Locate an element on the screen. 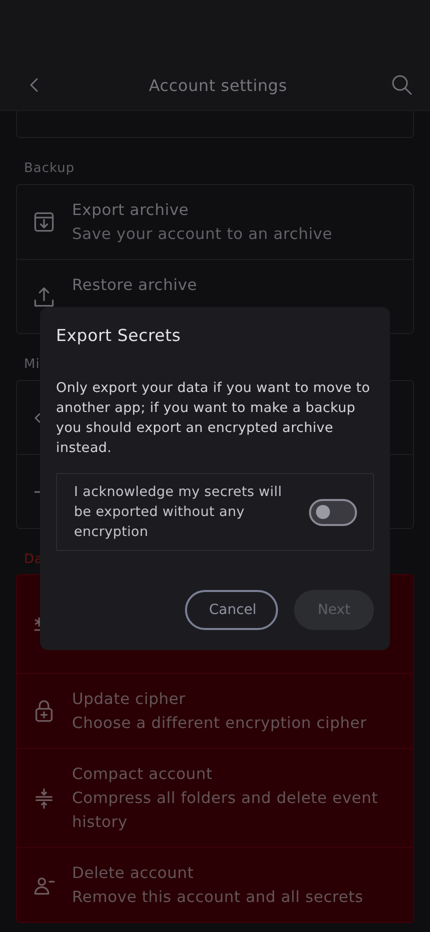 The image size is (430, 932). section-label: Backup is located at coordinates (49, 169).